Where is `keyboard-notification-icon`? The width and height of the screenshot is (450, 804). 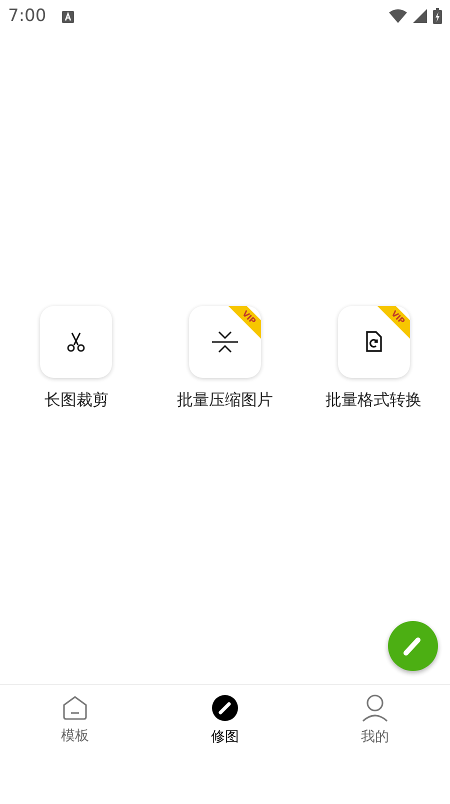 keyboard-notification-icon is located at coordinates (68, 16).